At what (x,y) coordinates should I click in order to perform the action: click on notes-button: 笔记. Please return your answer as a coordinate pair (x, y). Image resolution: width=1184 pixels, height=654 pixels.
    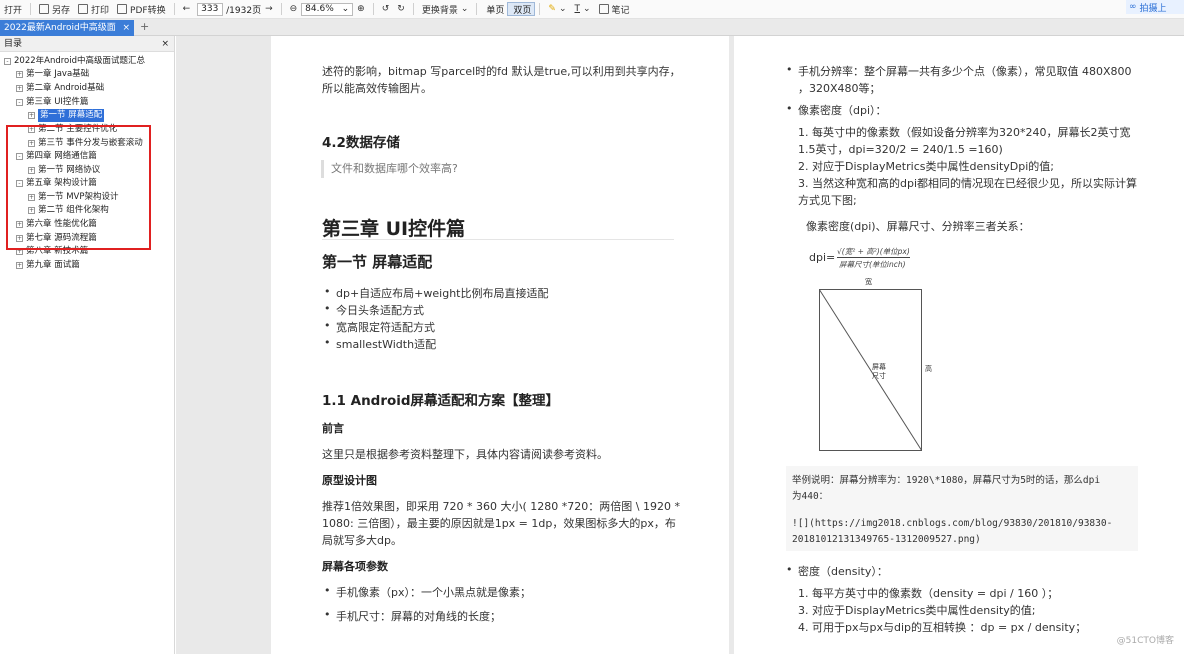
    Looking at the image, I should click on (614, 9).